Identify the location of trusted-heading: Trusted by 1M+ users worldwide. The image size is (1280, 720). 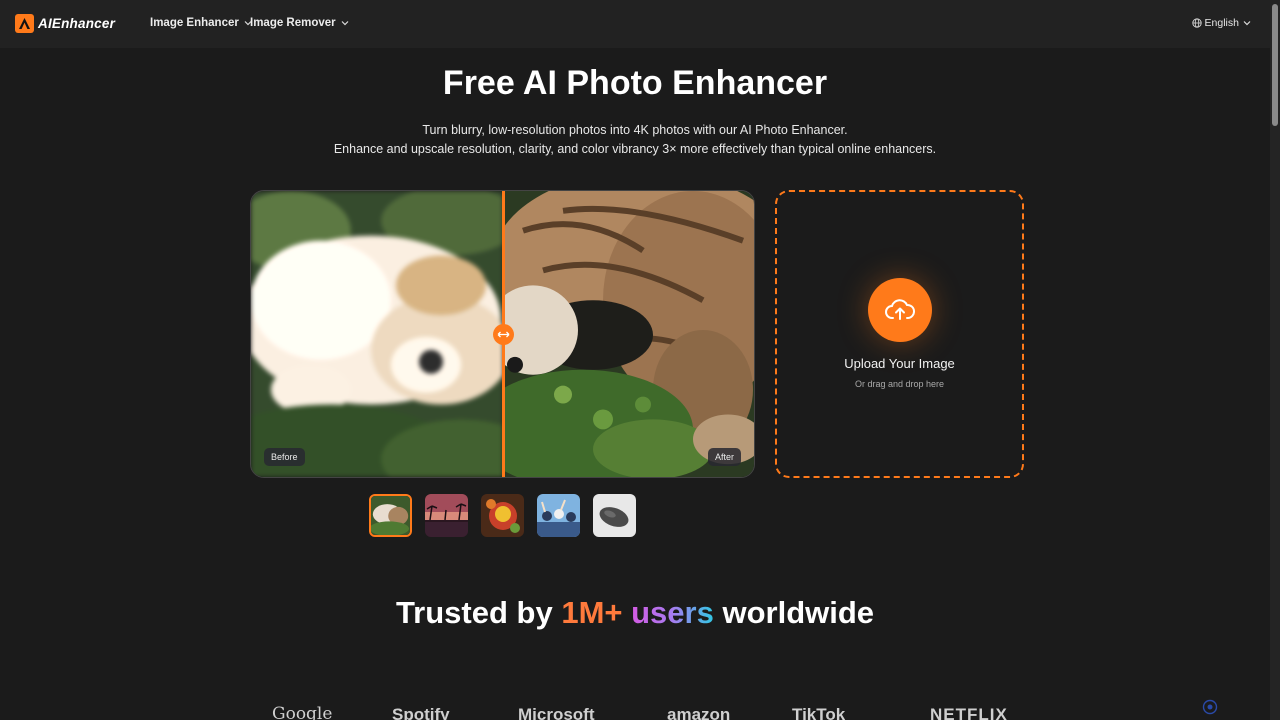
(635, 613).